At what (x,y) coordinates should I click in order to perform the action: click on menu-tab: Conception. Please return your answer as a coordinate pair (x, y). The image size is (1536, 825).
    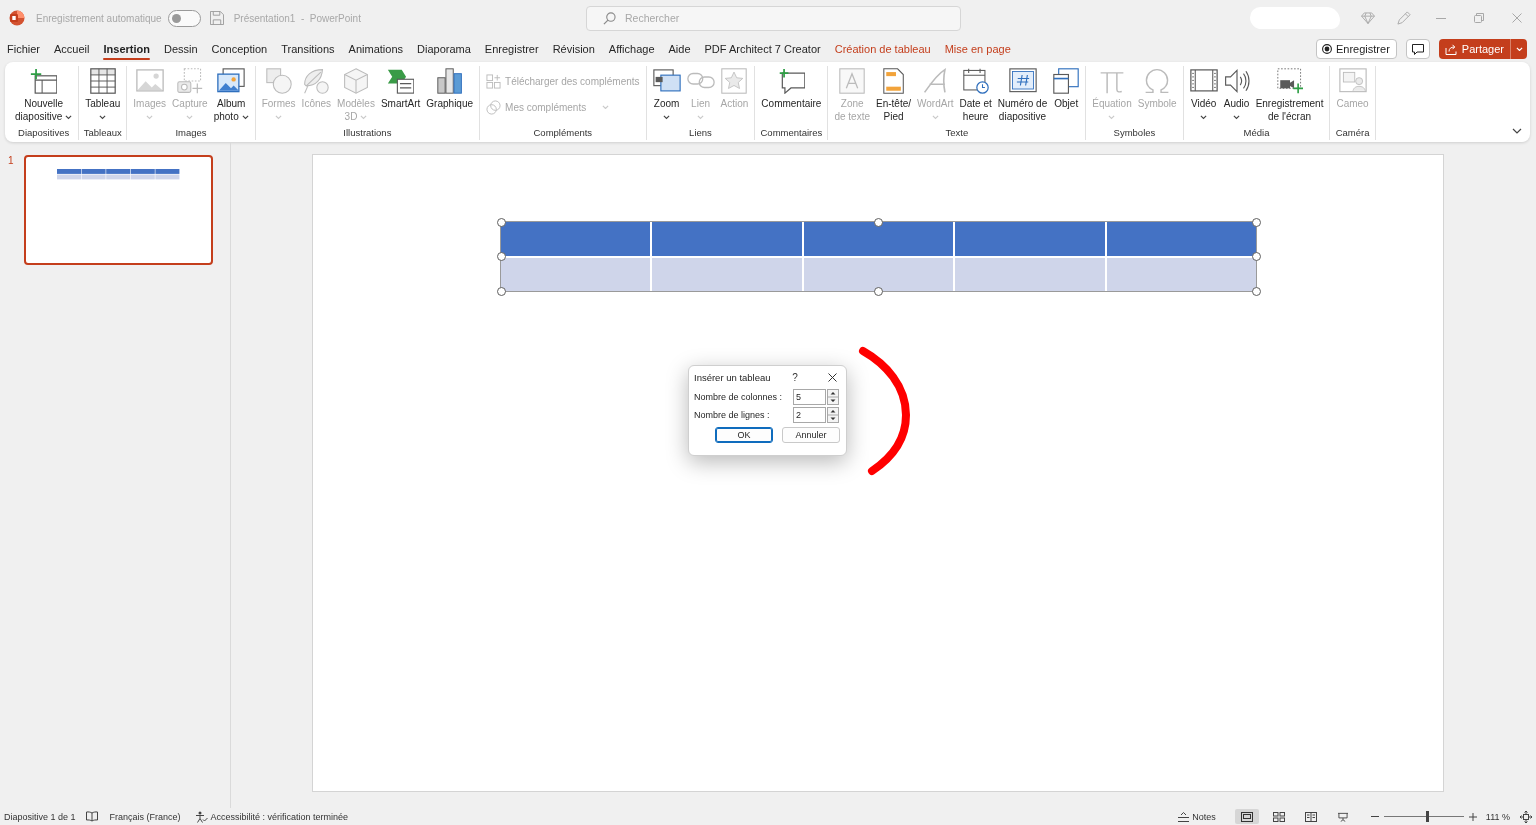
    Looking at the image, I should click on (239, 49).